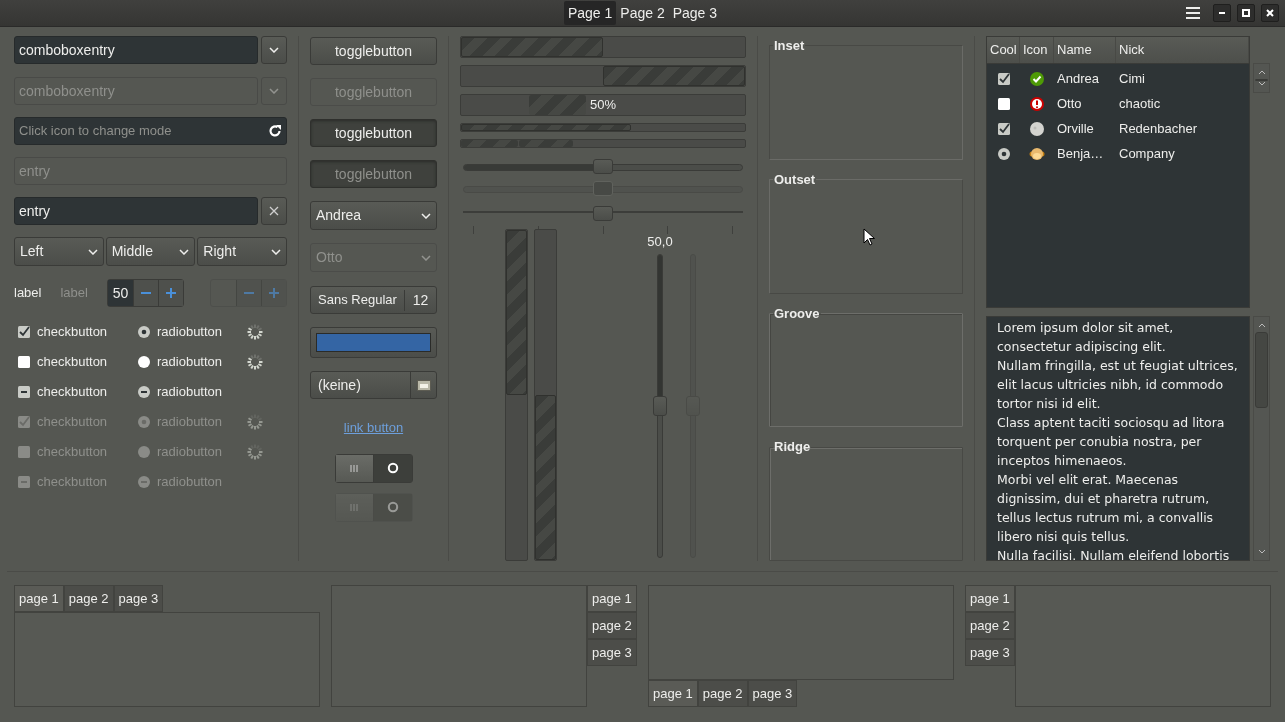  I want to click on table-cell-text: Redenbacher, so click(1158, 128).